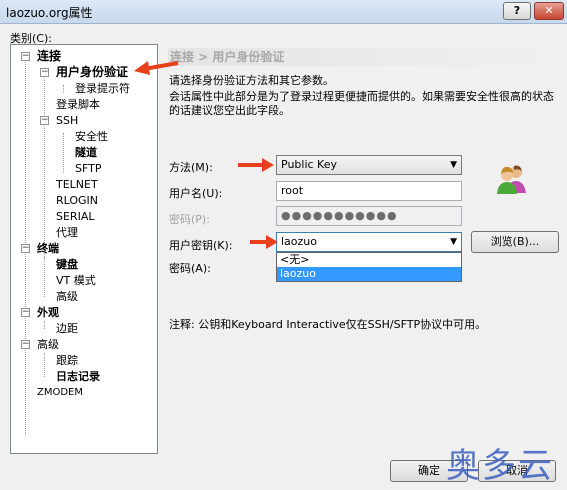 The height and width of the screenshot is (490, 567). What do you see at coordinates (251, 80) in the screenshot?
I see `panel-description: 请选择身份验证方法和其它参数。` at bounding box center [251, 80].